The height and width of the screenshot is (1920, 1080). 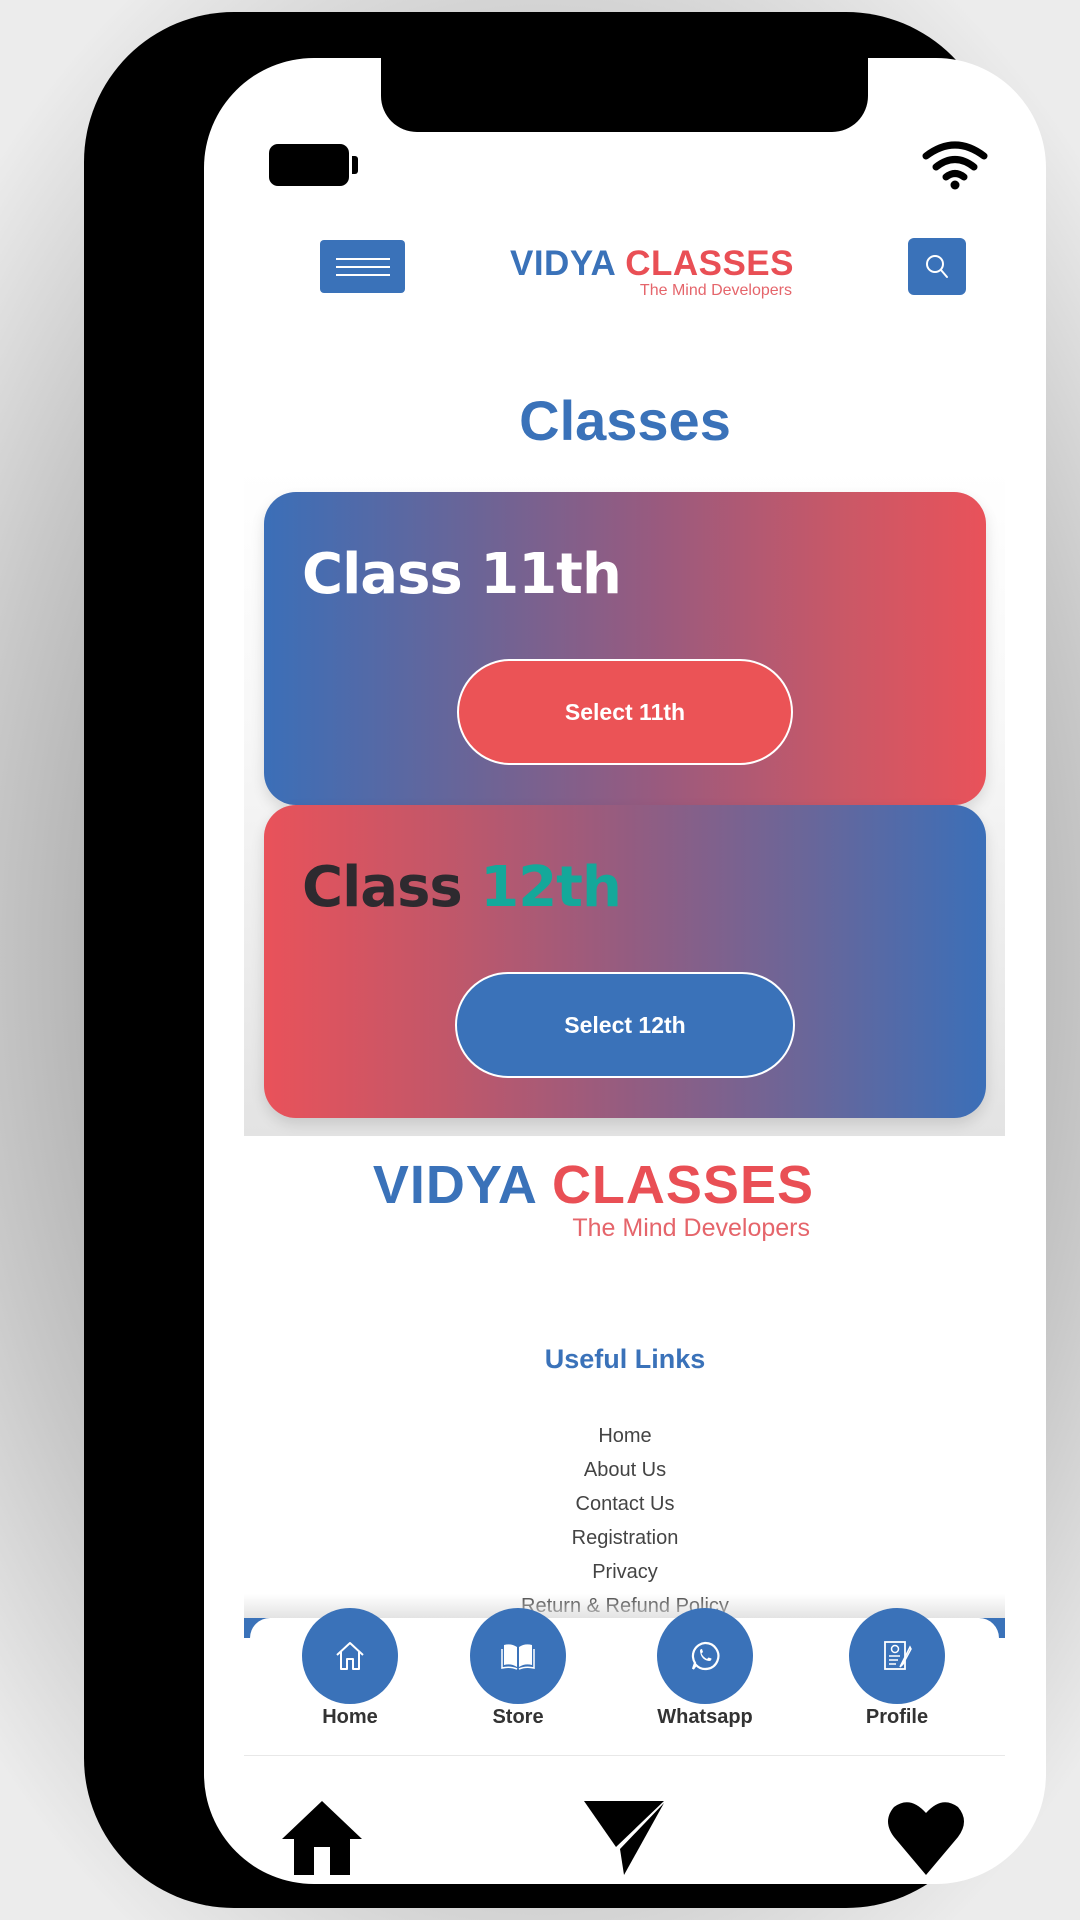 What do you see at coordinates (625, 1436) in the screenshot?
I see `link-home: Home` at bounding box center [625, 1436].